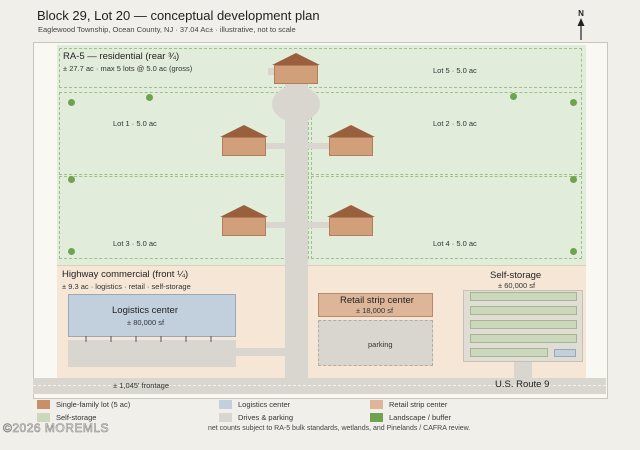 The width and height of the screenshot is (640, 450). What do you see at coordinates (455, 70) in the screenshot?
I see `lot-5-label: Lot 5 · 5.0 ac` at bounding box center [455, 70].